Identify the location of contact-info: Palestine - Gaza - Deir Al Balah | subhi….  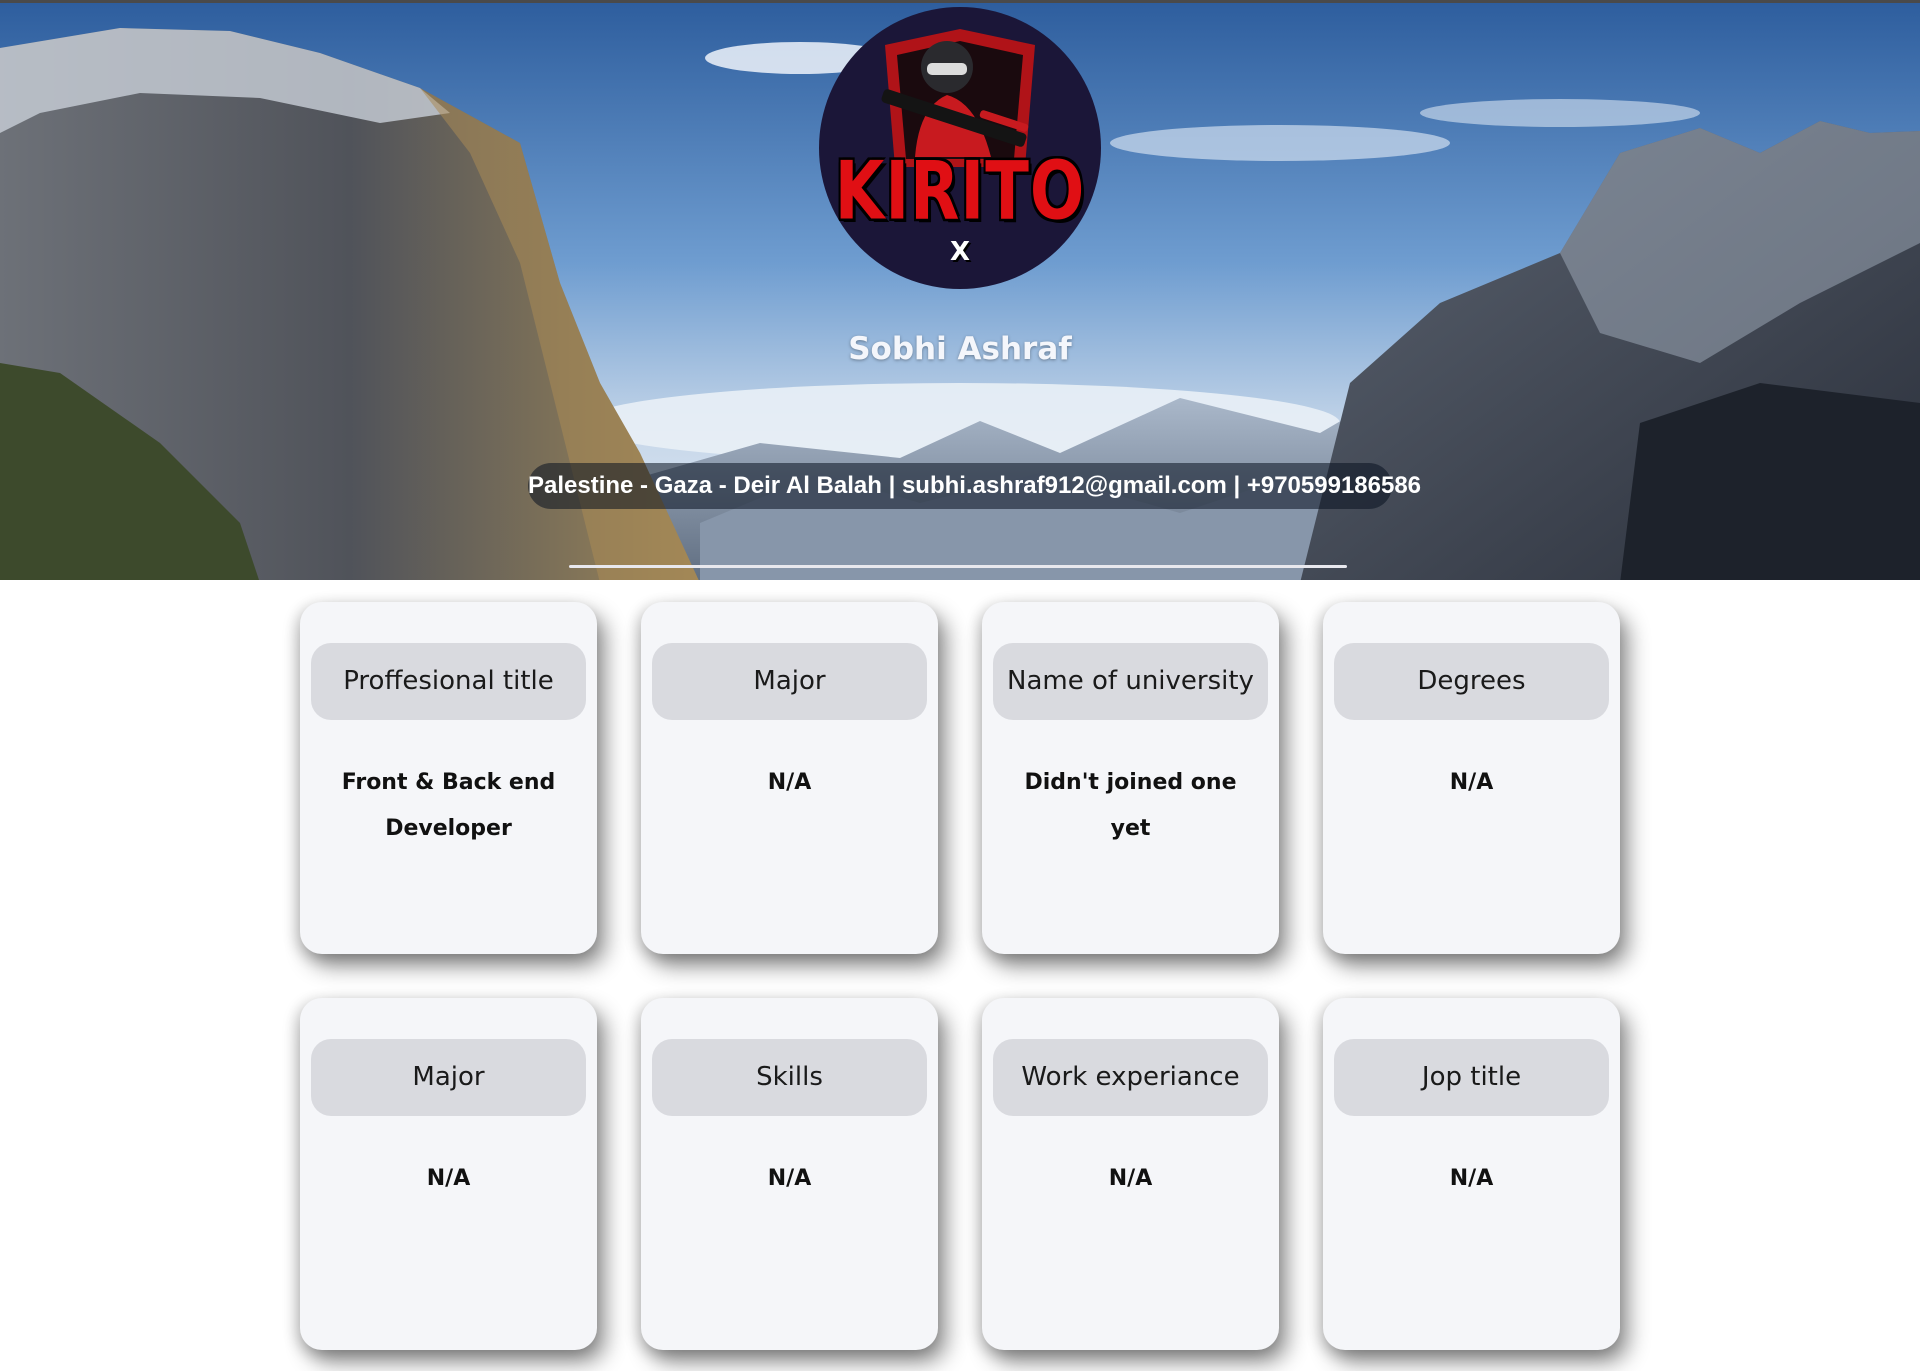
(974, 486).